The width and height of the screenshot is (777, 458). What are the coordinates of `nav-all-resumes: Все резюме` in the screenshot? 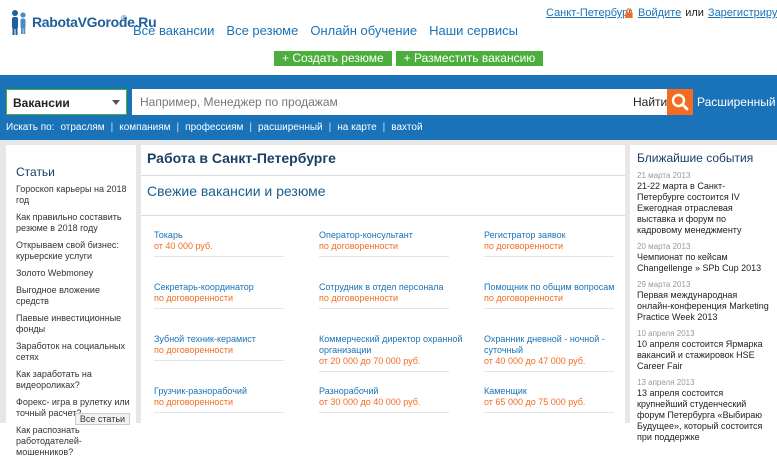 It's located at (262, 30).